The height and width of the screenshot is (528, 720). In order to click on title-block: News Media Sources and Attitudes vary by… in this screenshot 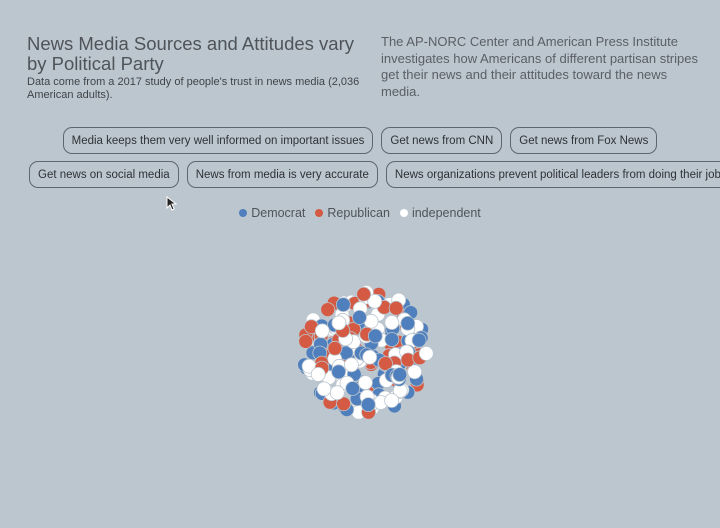, I will do `click(197, 68)`.